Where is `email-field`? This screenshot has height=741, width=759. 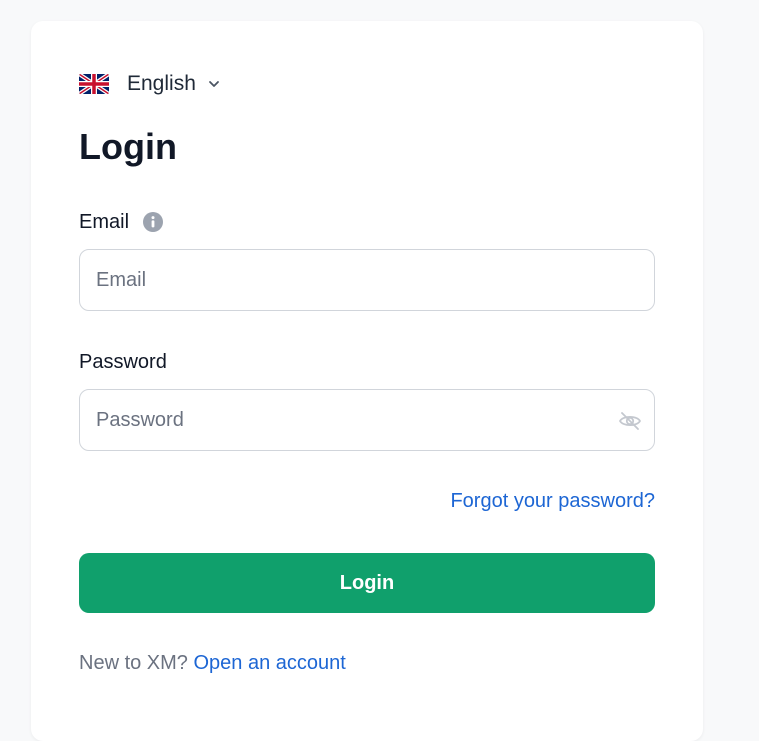 email-field is located at coordinates (367, 280).